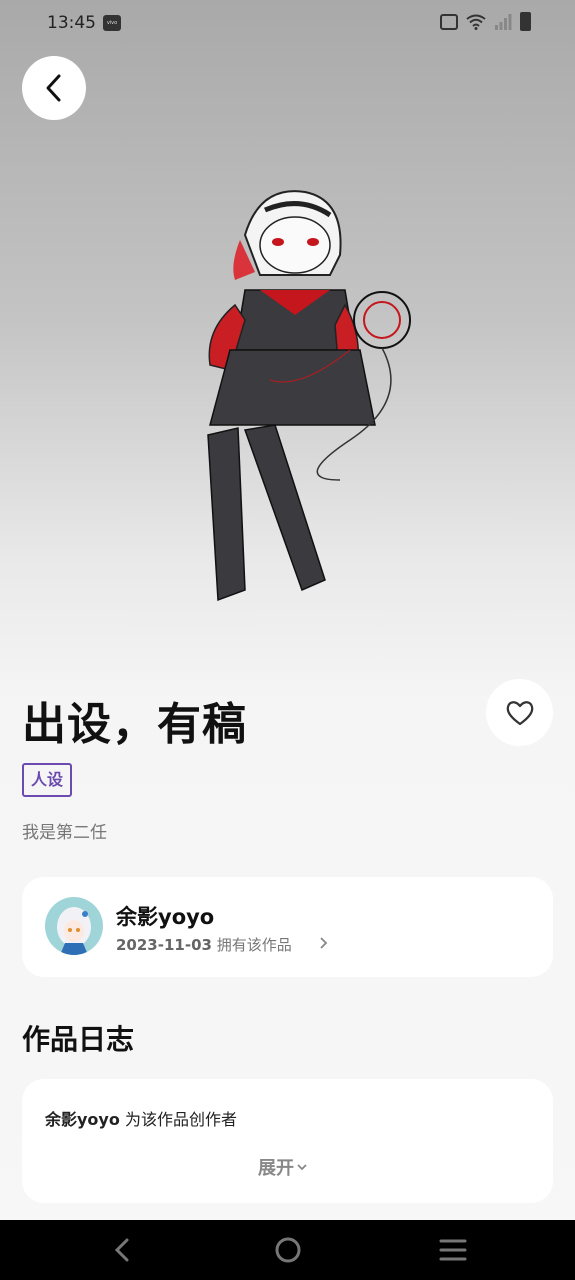 Image resolution: width=575 pixels, height=1280 pixels. What do you see at coordinates (71, 23) in the screenshot?
I see `status-time: 13:45` at bounding box center [71, 23].